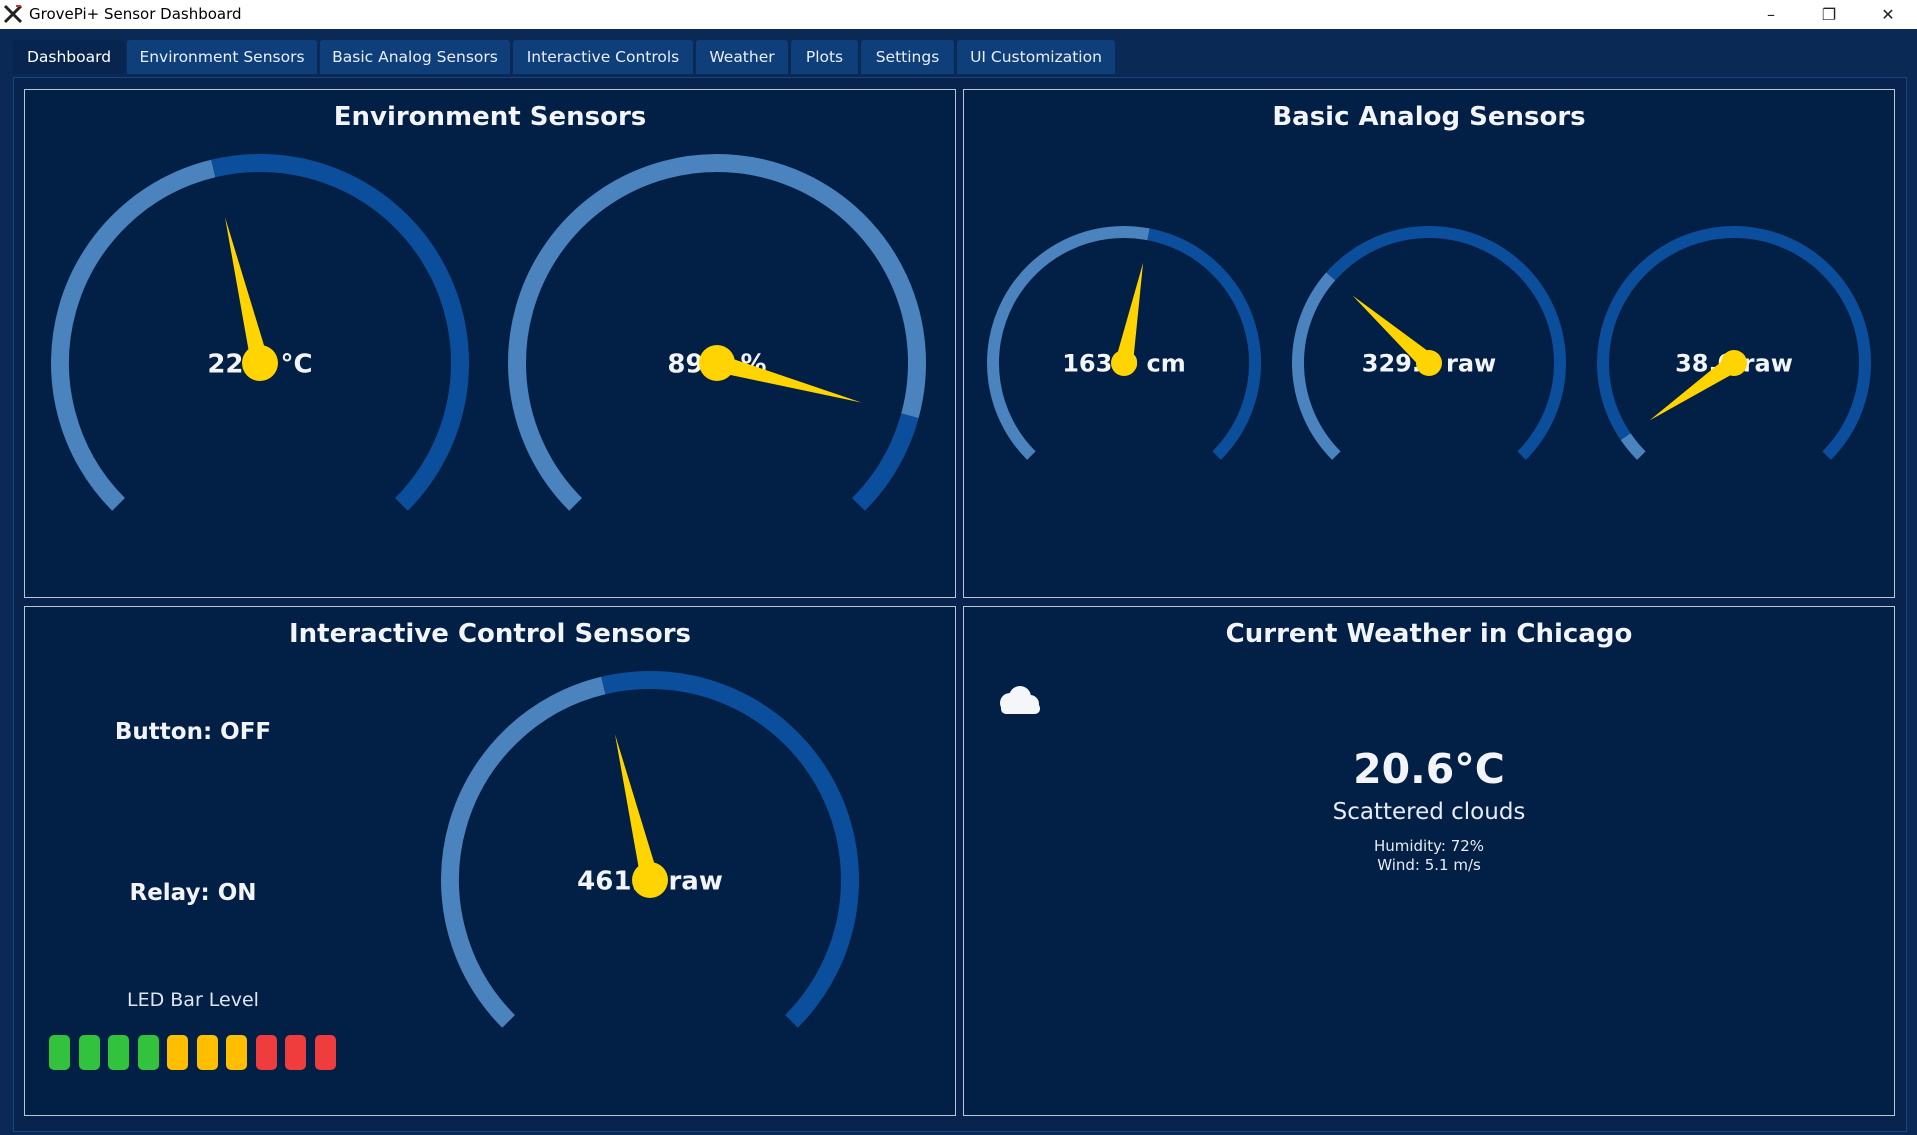 Image resolution: width=1917 pixels, height=1135 pixels. What do you see at coordinates (1771, 14) in the screenshot?
I see `minimize-button: –` at bounding box center [1771, 14].